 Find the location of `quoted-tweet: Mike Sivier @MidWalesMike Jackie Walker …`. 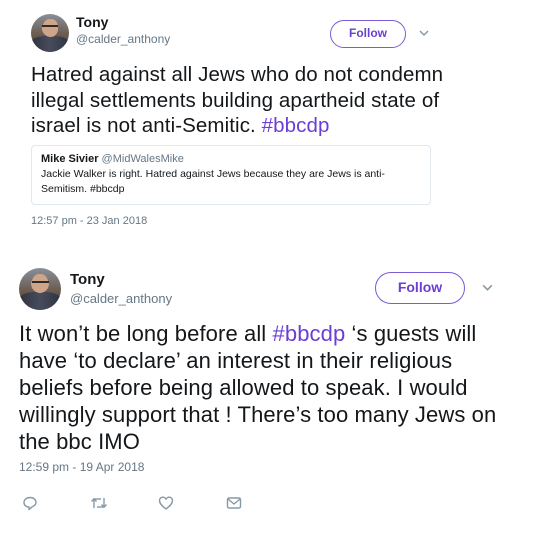

quoted-tweet: Mike Sivier @MidWalesMike Jackie Walker … is located at coordinates (231, 175).